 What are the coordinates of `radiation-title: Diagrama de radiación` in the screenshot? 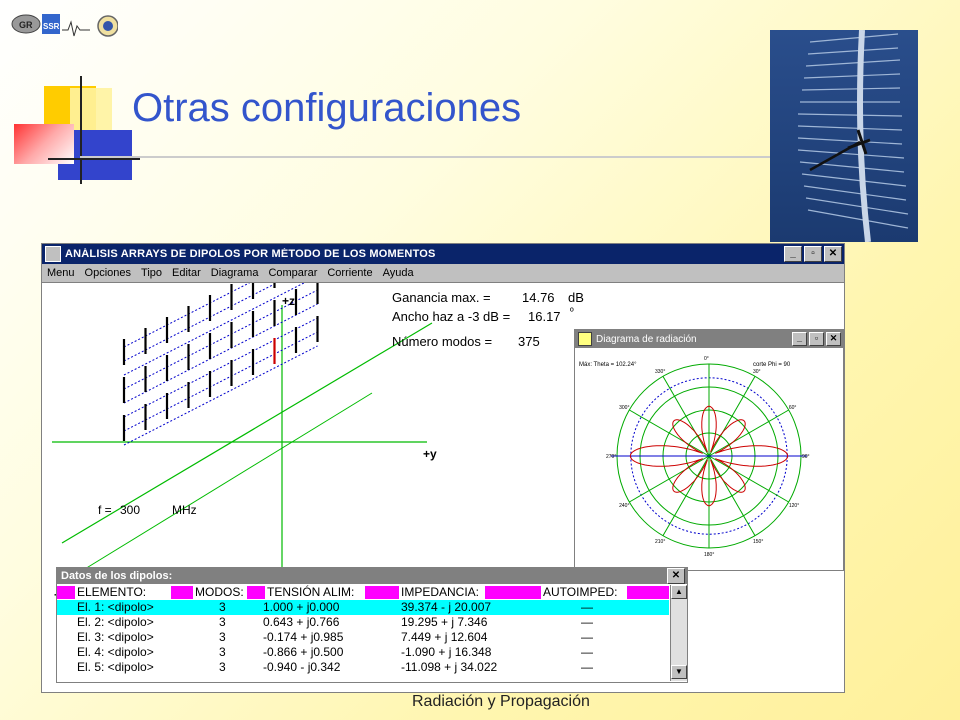 It's located at (646, 339).